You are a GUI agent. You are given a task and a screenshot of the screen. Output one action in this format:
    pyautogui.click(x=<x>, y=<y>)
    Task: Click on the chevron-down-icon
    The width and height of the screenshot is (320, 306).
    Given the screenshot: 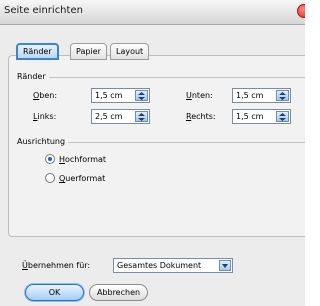 What is the action you would take?
    pyautogui.click(x=225, y=265)
    